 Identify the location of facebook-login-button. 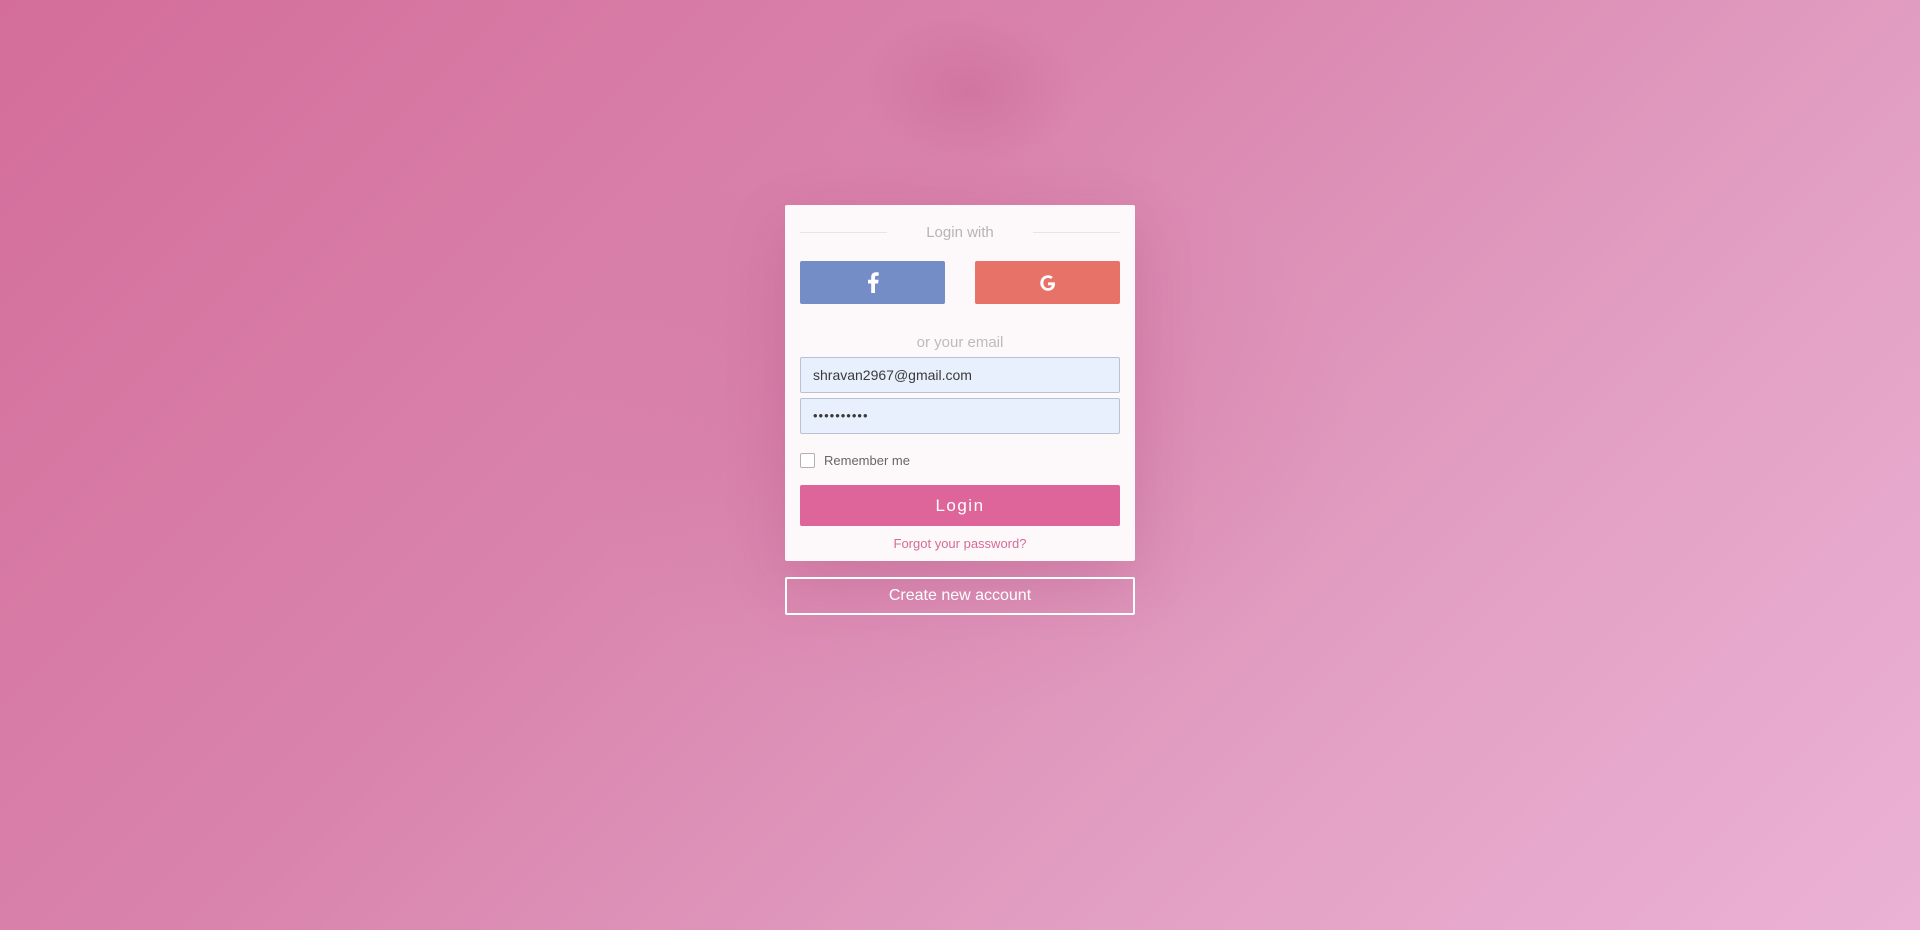
(872, 282).